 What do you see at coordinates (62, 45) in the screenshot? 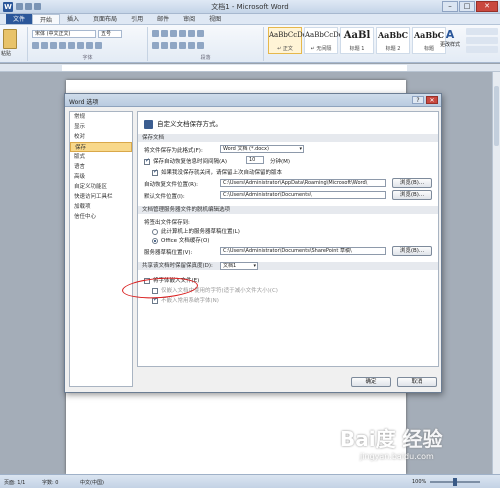
I see `strikethrough-icon` at bounding box center [62, 45].